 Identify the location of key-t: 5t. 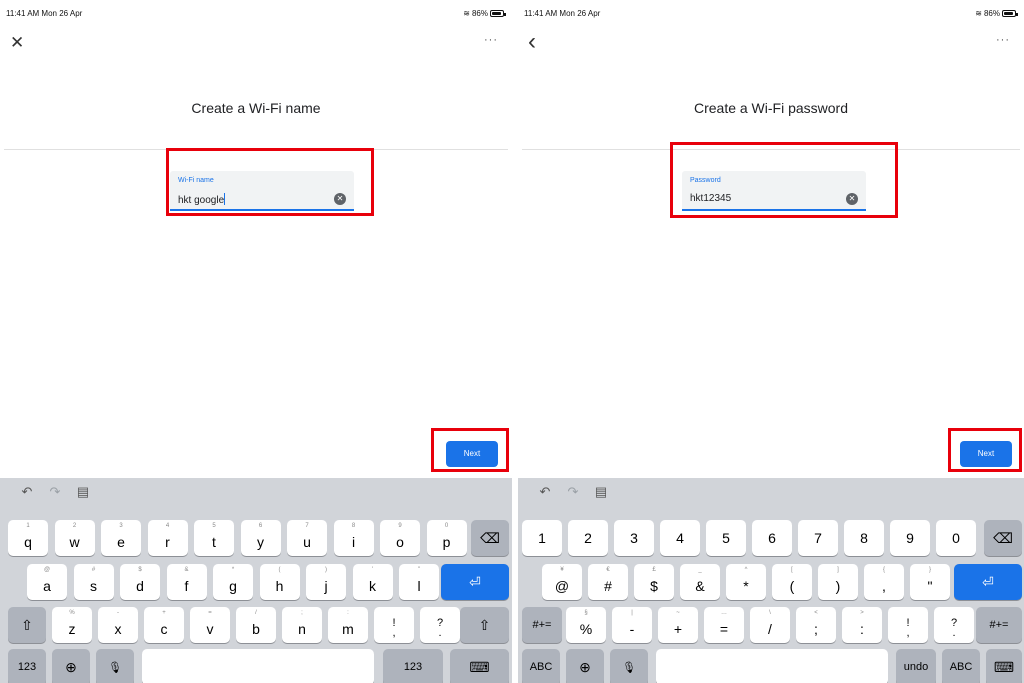
(214, 538).